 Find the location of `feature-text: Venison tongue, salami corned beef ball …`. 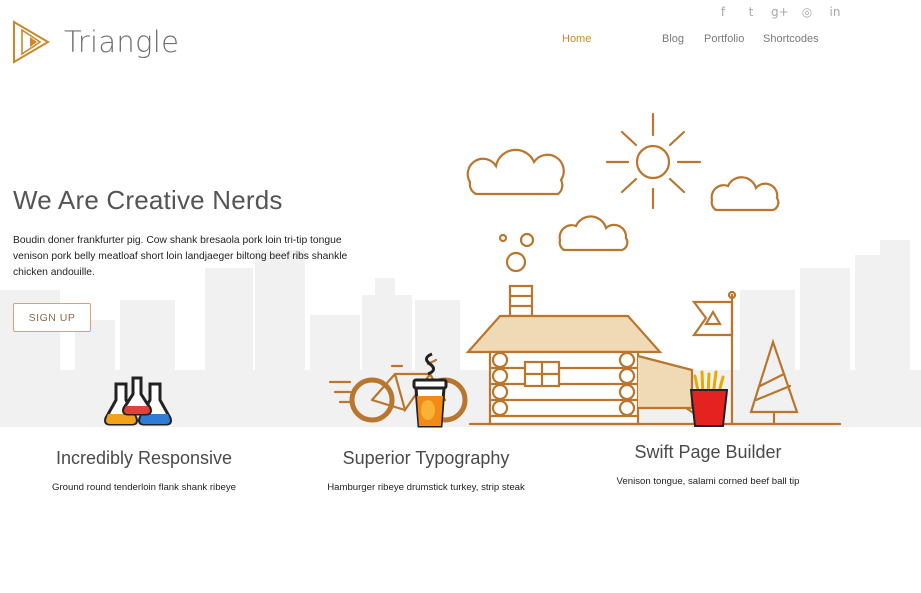

feature-text: Venison tongue, salami corned beef ball … is located at coordinates (708, 481).